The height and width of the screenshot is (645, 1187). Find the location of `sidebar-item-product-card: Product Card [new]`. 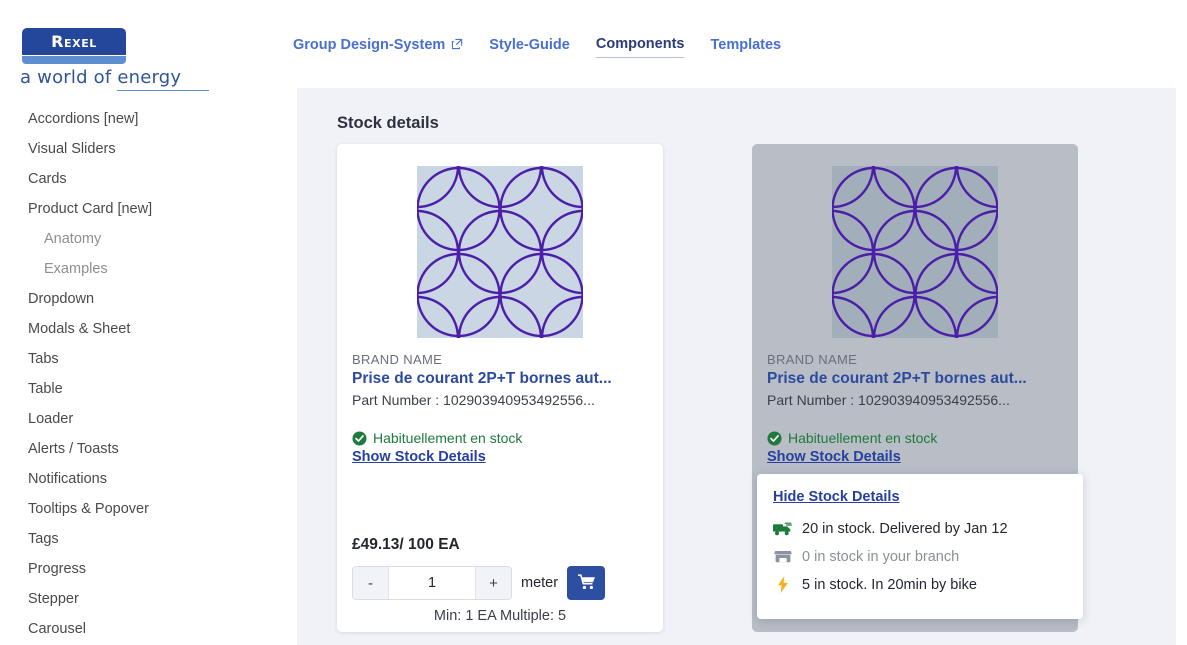

sidebar-item-product-card: Product Card [new] is located at coordinates (148, 209).